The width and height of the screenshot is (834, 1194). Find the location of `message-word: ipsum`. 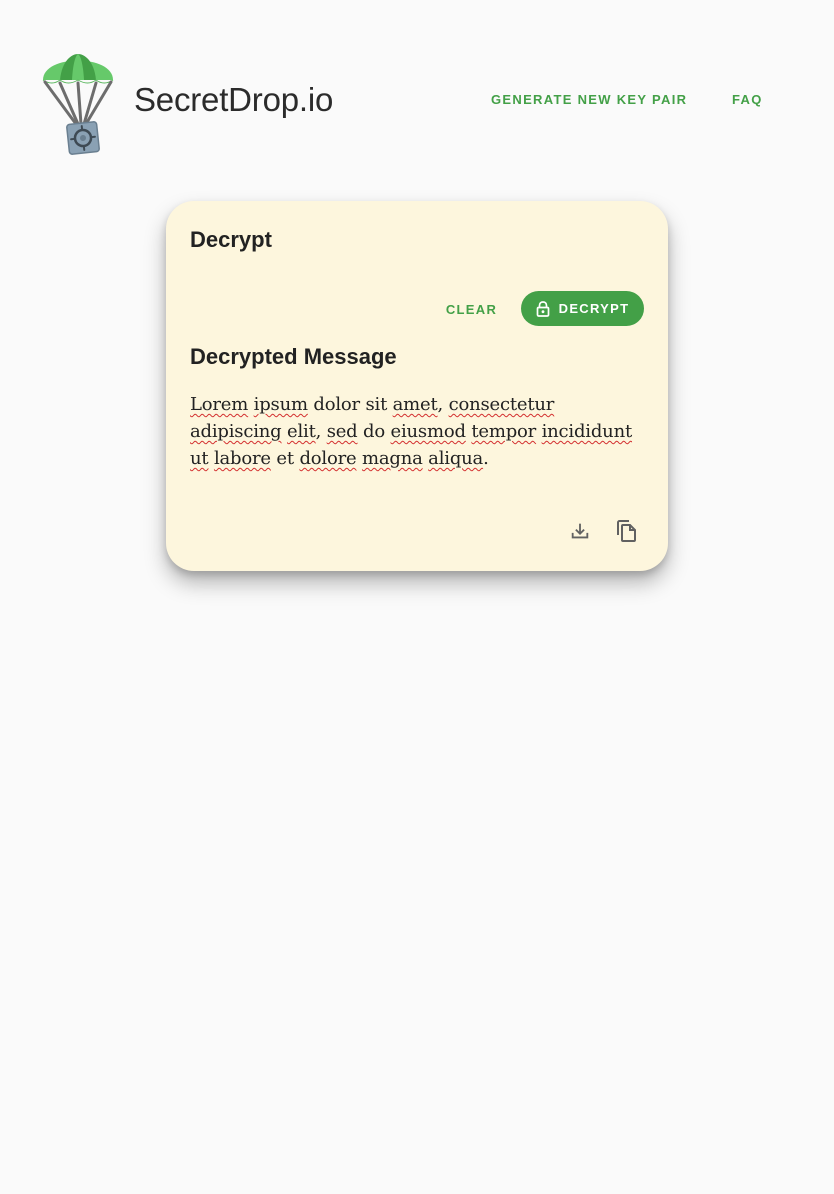

message-word: ipsum is located at coordinates (280, 404).